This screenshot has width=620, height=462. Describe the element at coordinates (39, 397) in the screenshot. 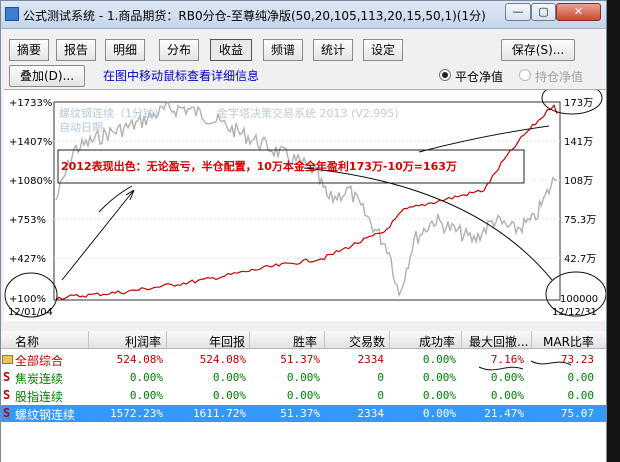

I see `row-name: 股指连续` at that location.